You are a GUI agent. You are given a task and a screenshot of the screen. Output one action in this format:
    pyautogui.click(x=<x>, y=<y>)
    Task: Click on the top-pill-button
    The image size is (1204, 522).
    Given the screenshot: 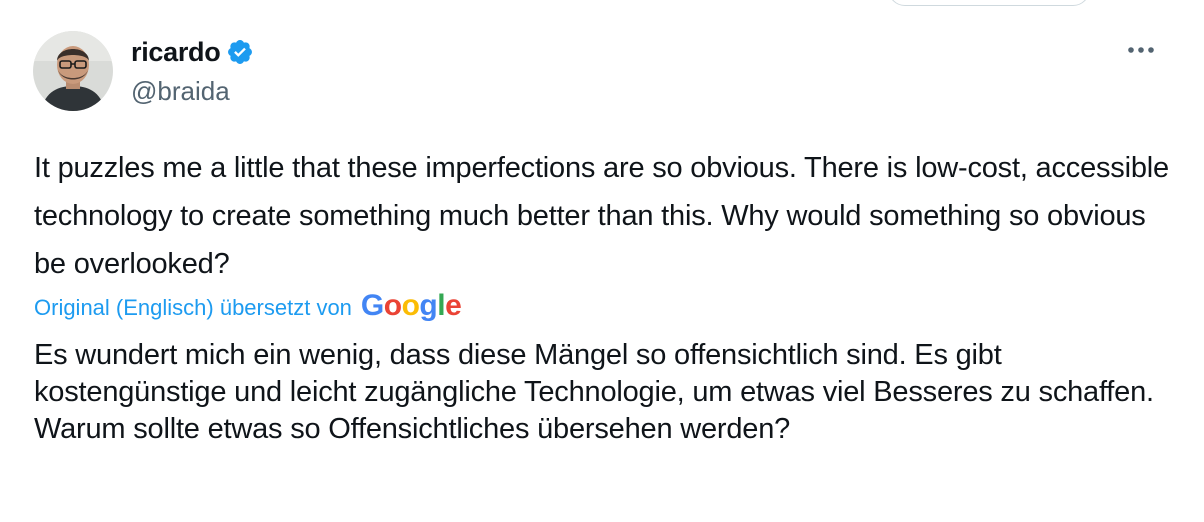 What is the action you would take?
    pyautogui.click(x=989, y=3)
    